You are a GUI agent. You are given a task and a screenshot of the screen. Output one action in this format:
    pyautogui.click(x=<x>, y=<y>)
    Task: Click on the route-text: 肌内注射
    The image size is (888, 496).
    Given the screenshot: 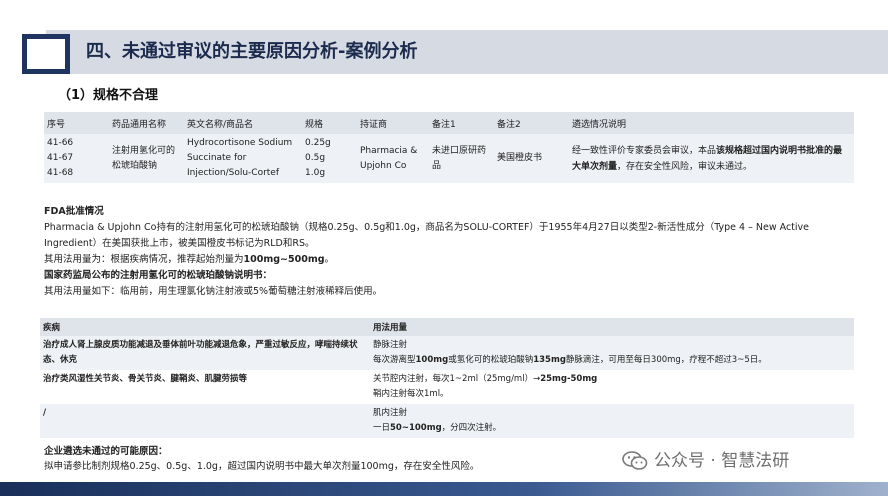 What is the action you would take?
    pyautogui.click(x=390, y=413)
    